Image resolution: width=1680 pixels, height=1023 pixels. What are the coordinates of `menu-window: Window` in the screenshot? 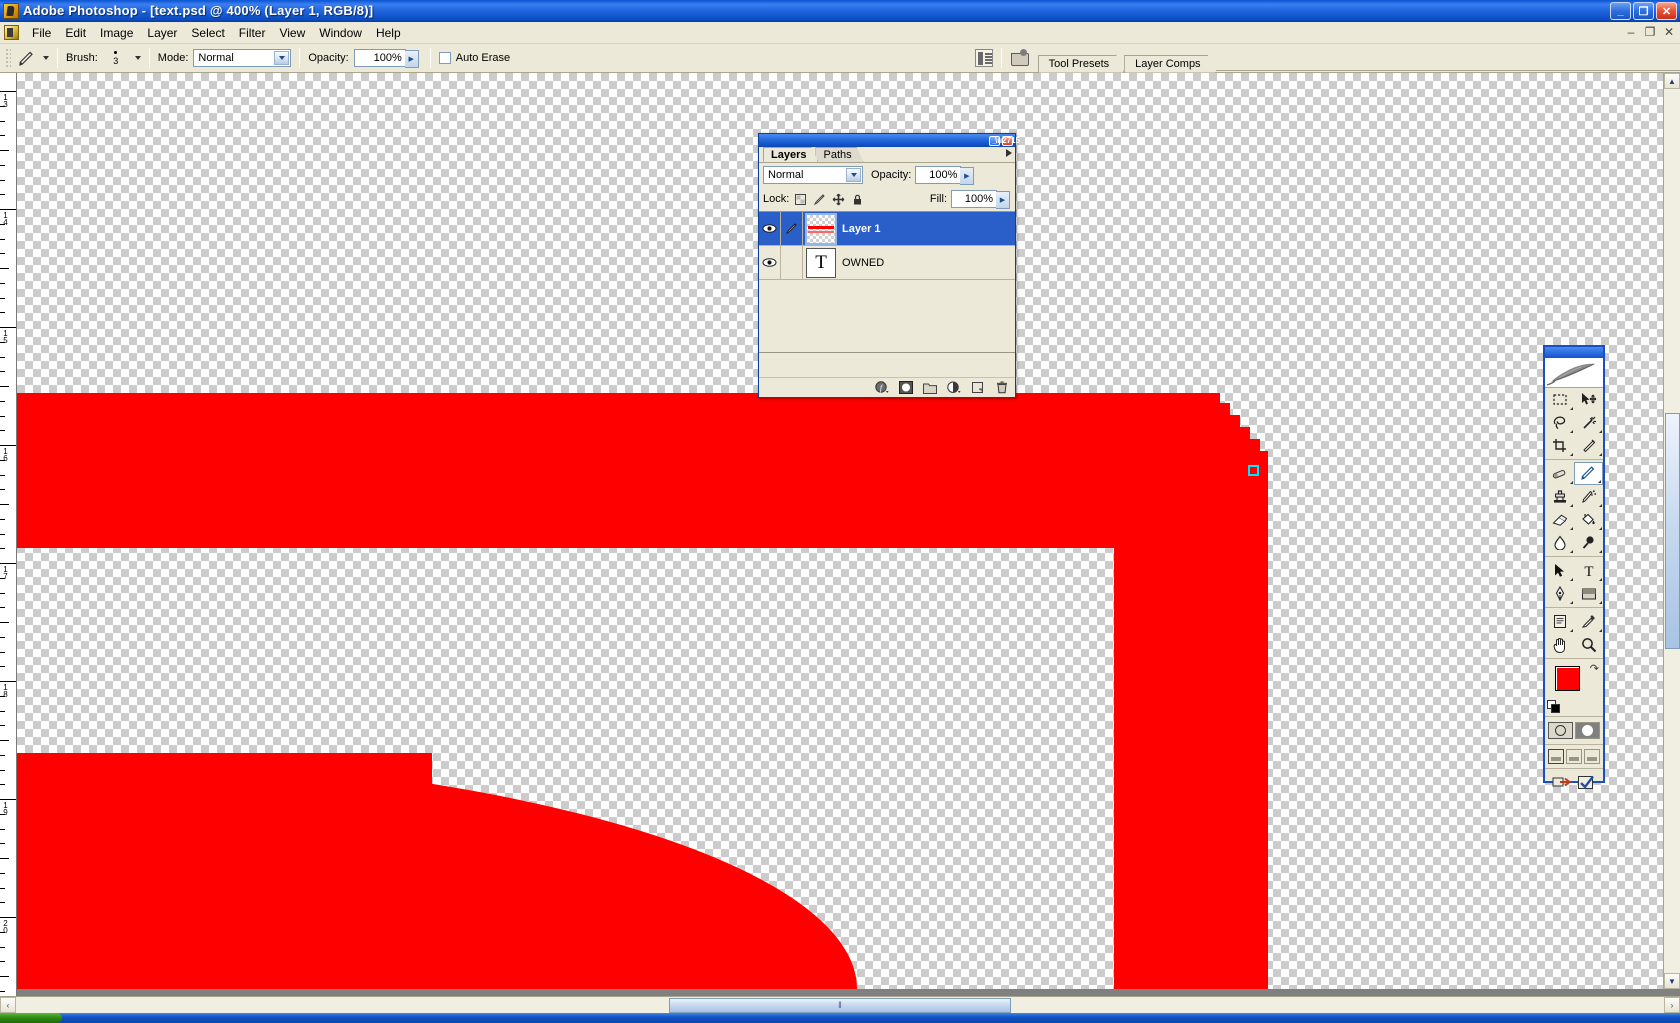 It's located at (340, 33).